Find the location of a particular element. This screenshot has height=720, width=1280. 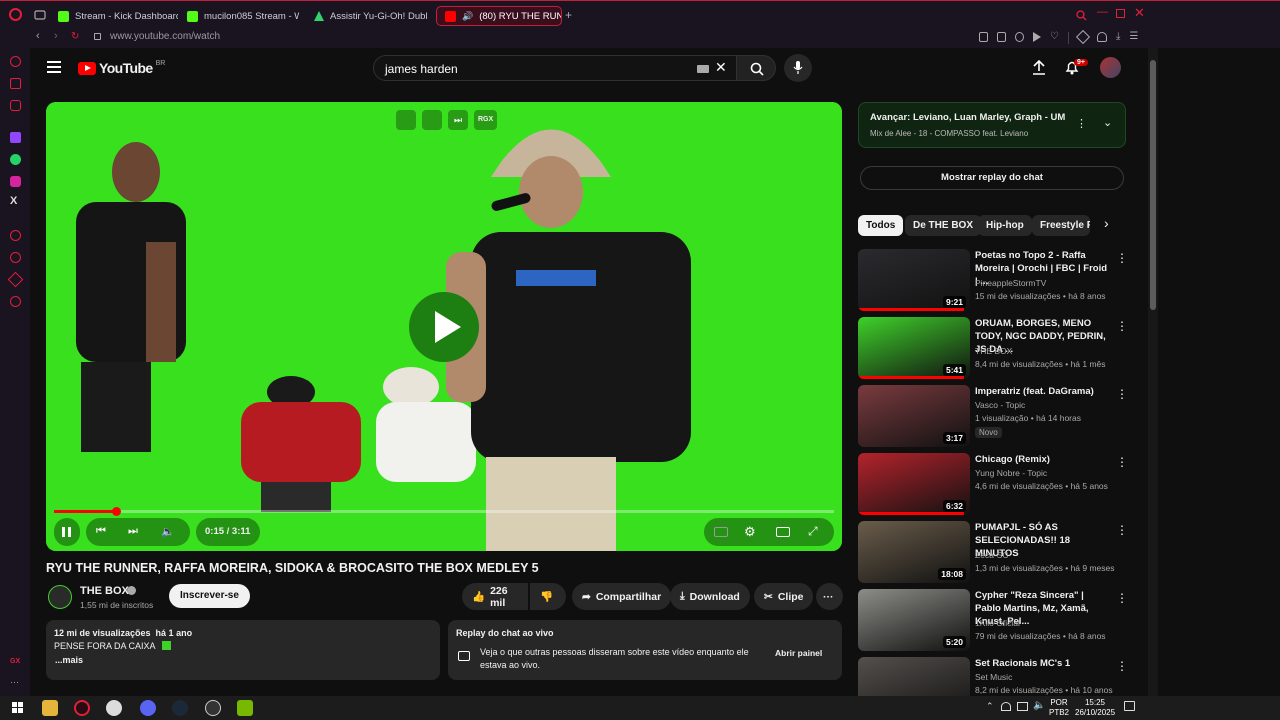

fullscreen-icon: ⤢ is located at coordinates (813, 531).